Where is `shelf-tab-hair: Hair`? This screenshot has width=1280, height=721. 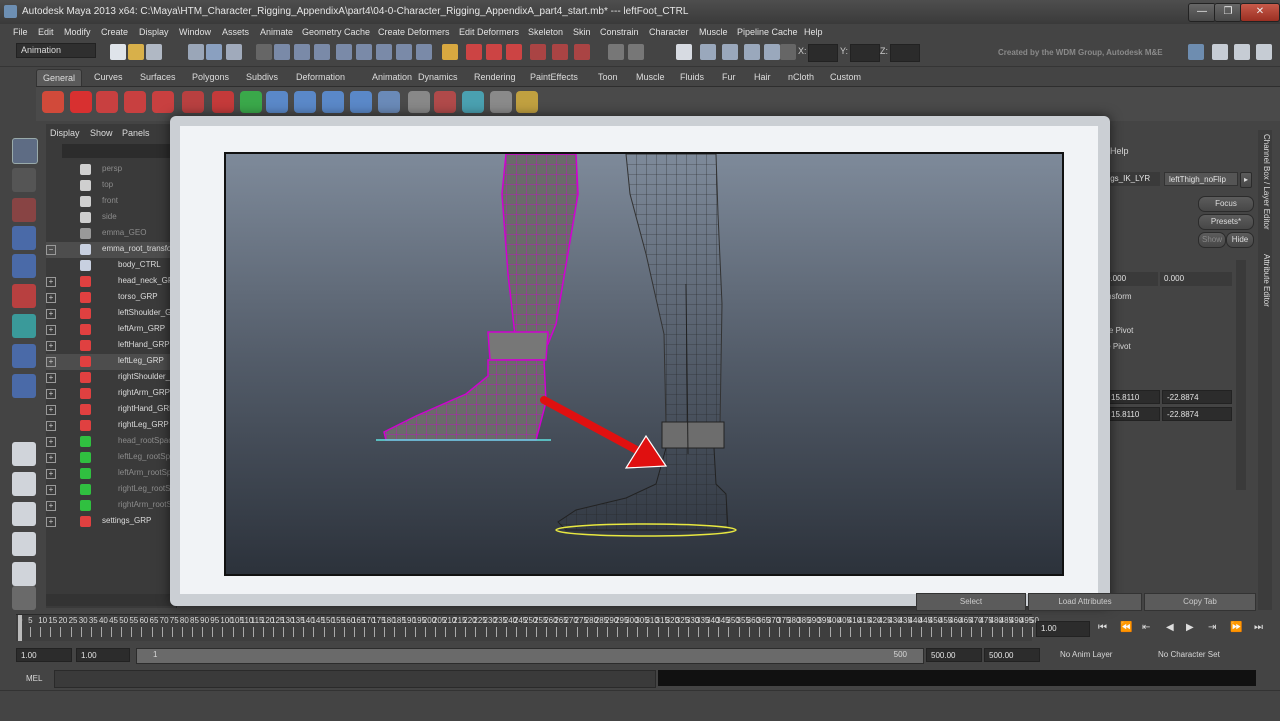 shelf-tab-hair: Hair is located at coordinates (762, 77).